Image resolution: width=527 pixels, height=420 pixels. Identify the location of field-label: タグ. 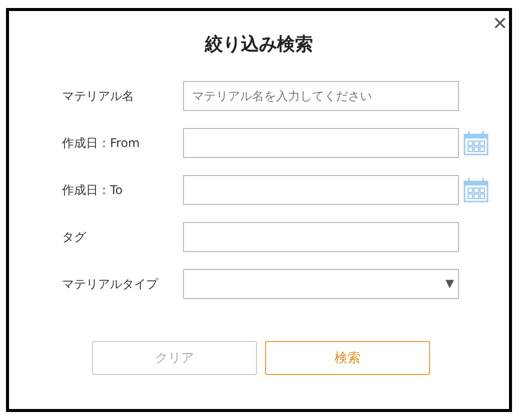
(74, 237).